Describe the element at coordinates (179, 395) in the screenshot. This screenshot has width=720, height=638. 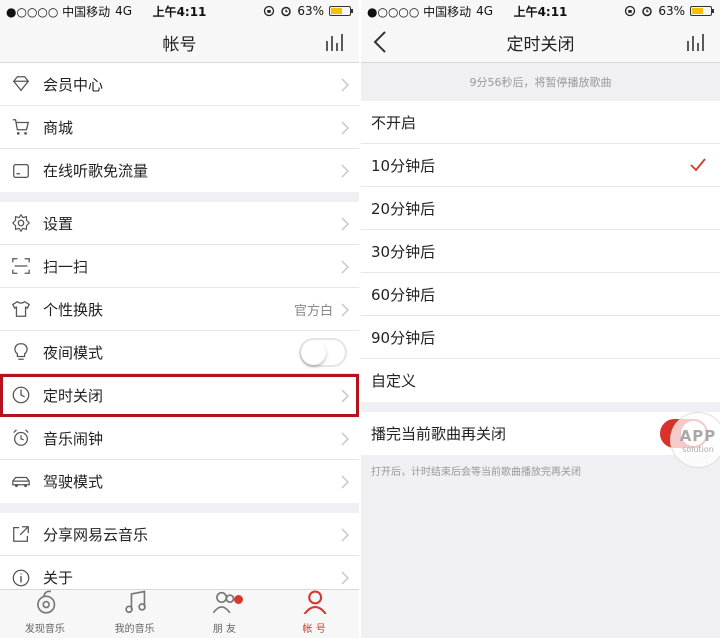
I see `settings-row: 定时关闭` at that location.